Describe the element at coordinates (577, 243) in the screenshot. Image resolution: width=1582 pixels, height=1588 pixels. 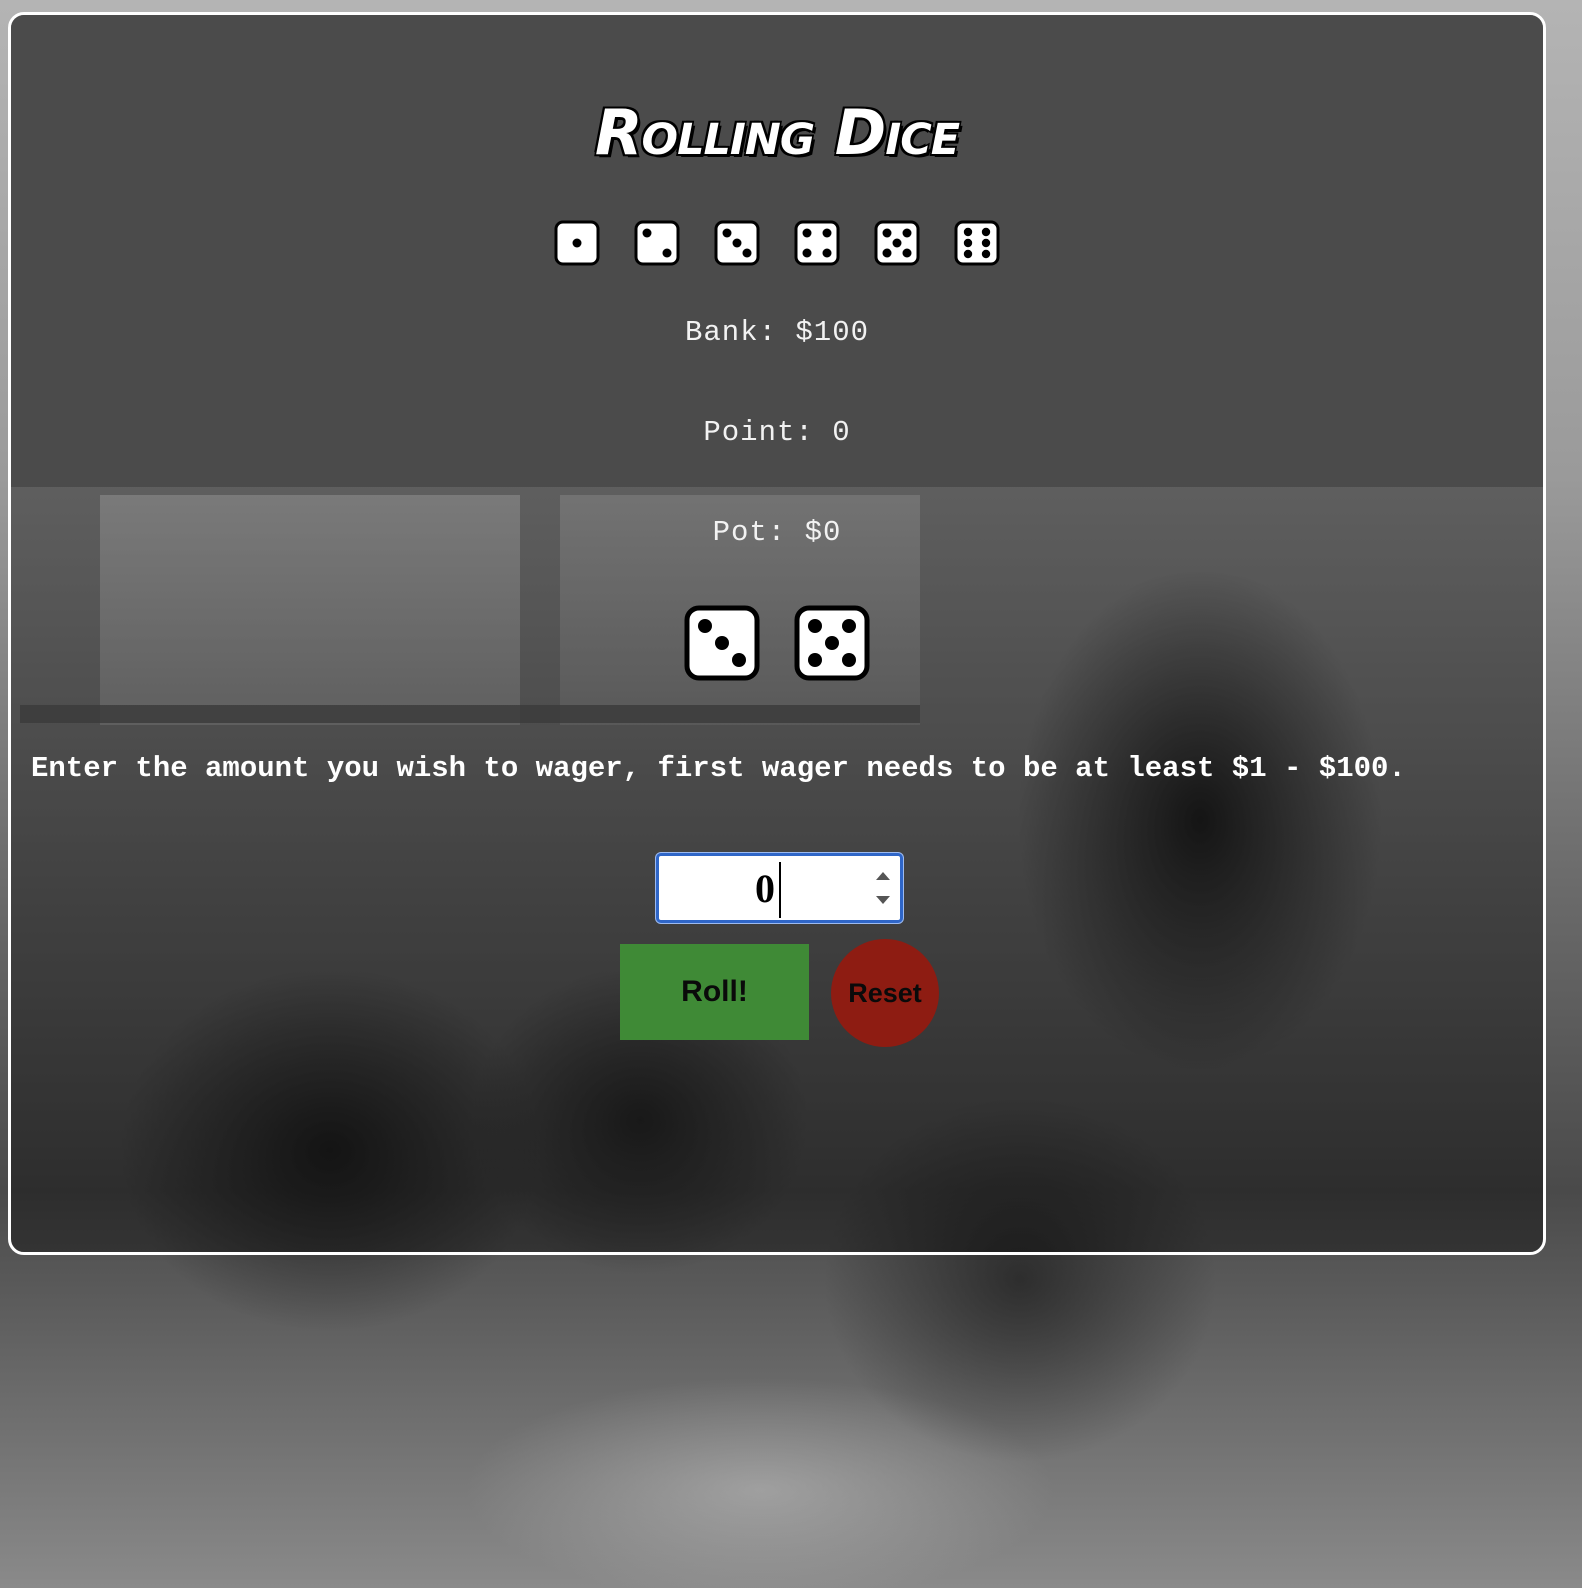
I see `die-one-icon` at that location.